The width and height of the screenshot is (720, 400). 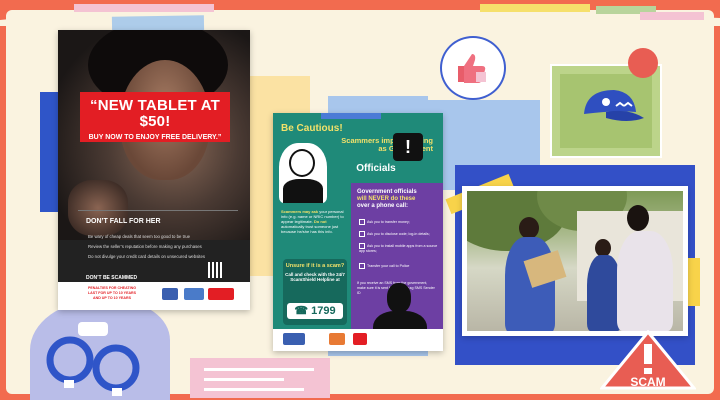 I want to click on qr-code, so click(x=216, y=270).